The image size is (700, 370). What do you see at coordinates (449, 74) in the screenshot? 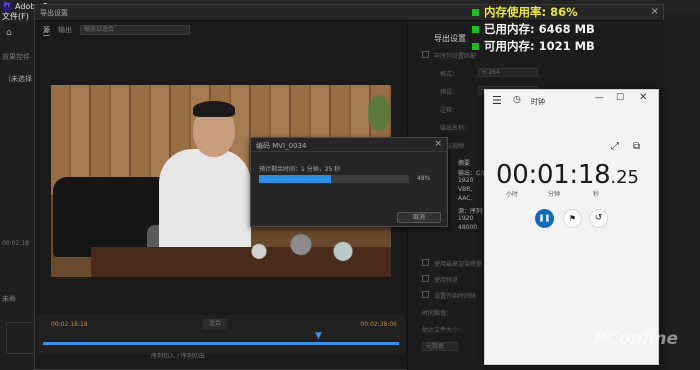
I see `format-label: 格式：` at bounding box center [449, 74].